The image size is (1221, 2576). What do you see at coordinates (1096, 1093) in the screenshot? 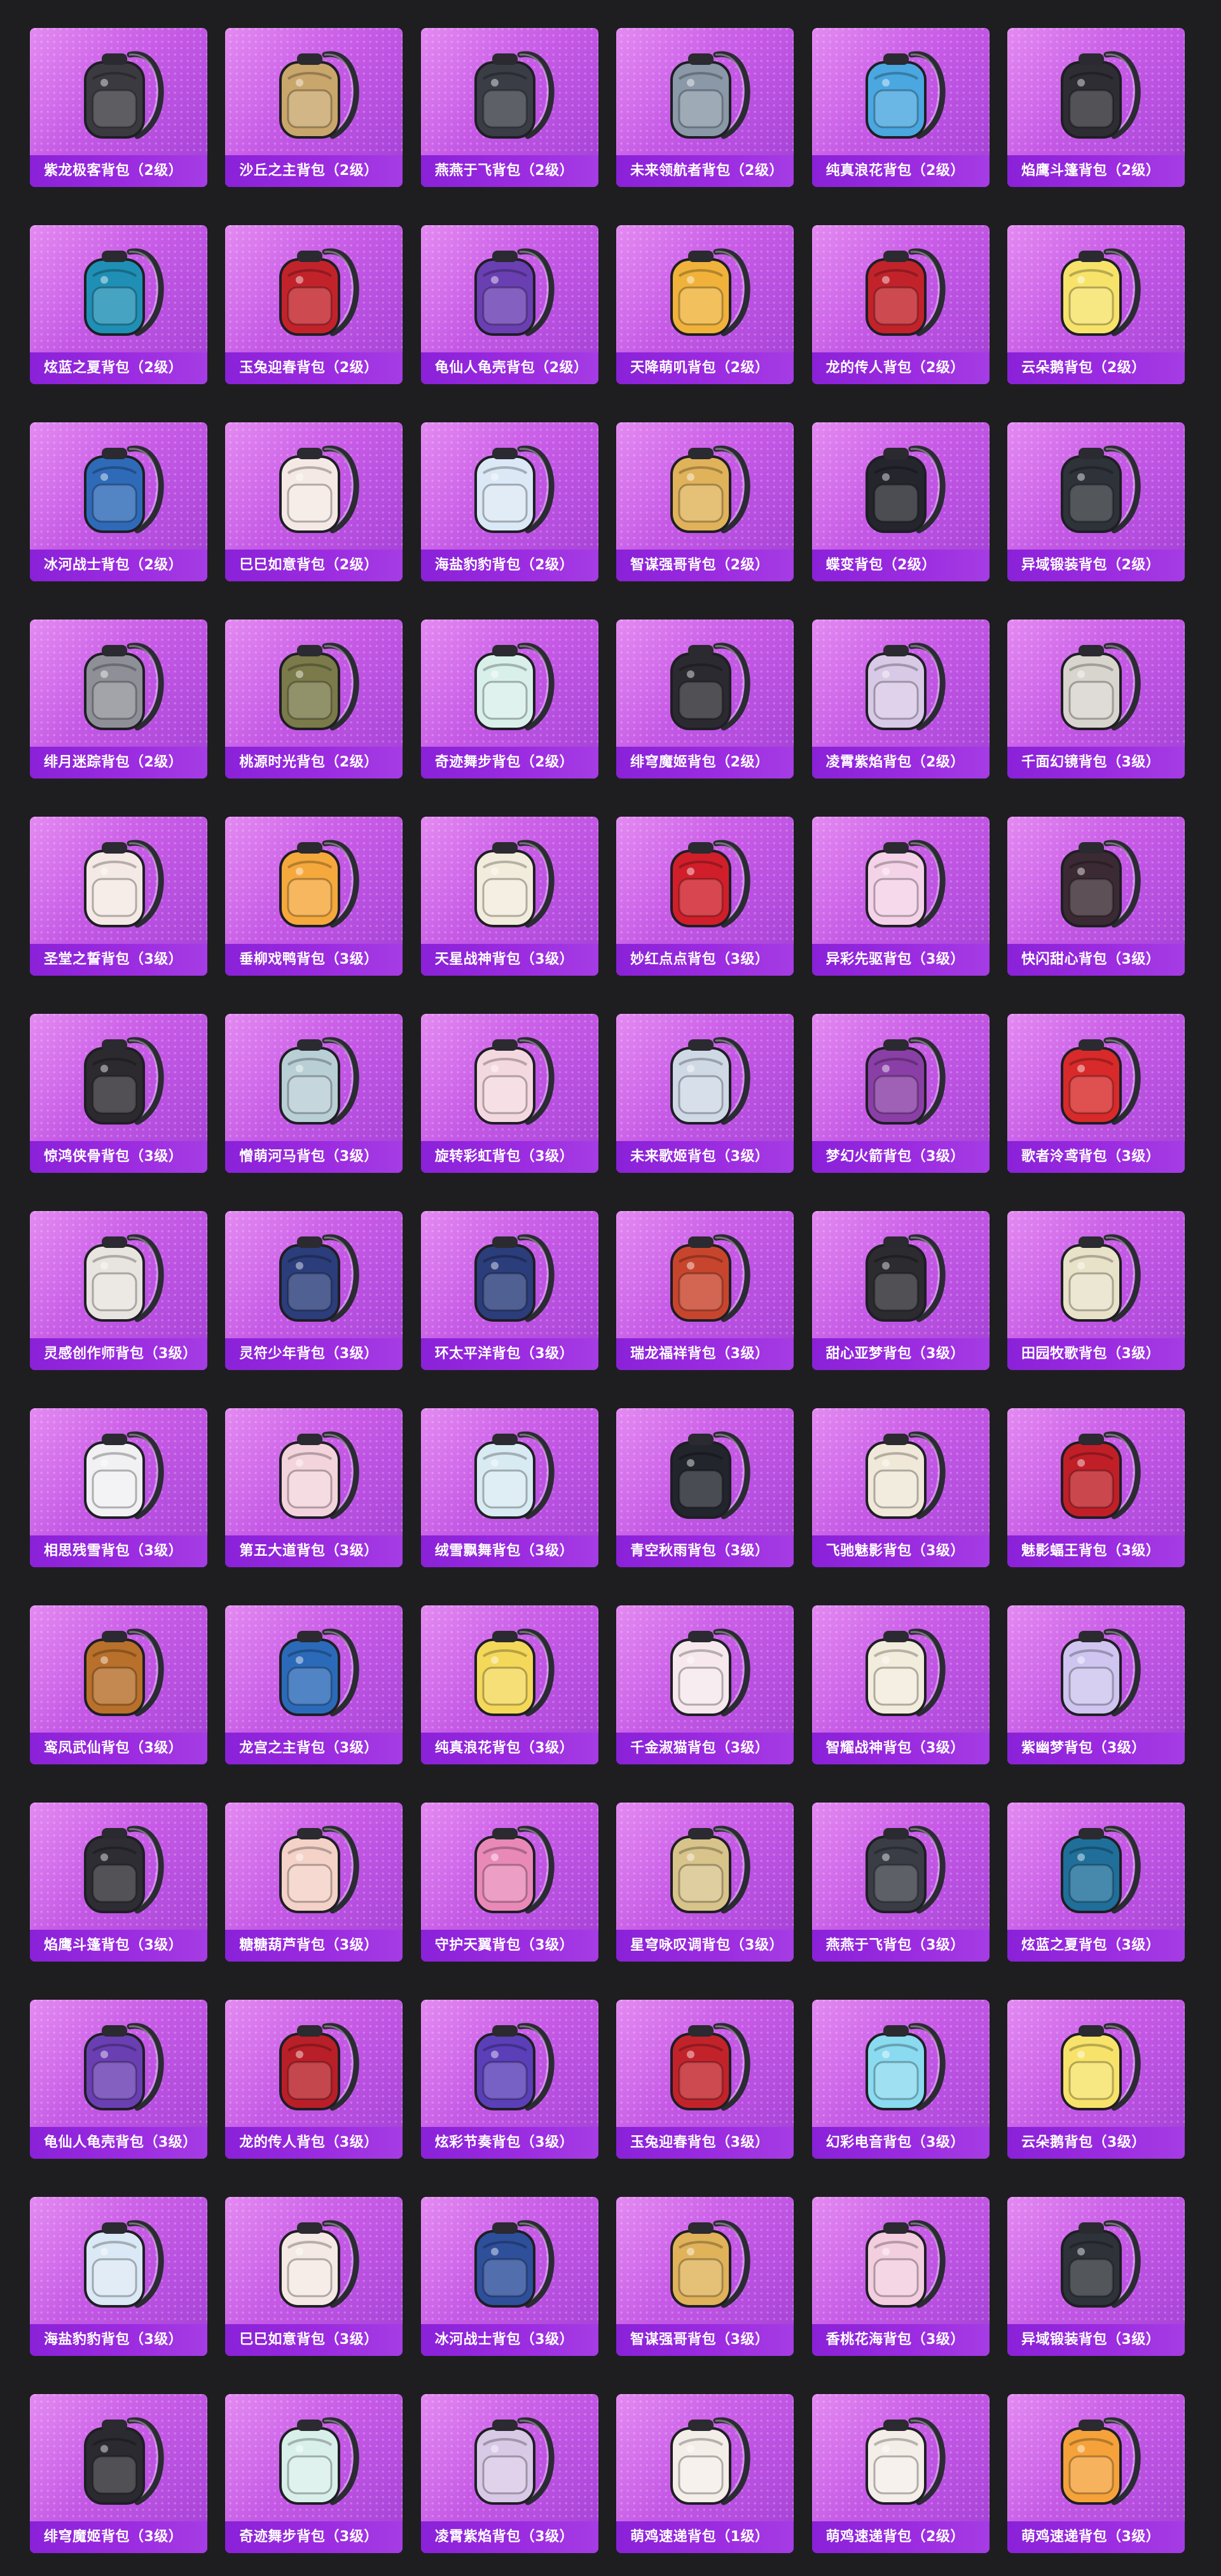
I see `backpack-card: 歌者泠鸢背包（3级）` at bounding box center [1096, 1093].